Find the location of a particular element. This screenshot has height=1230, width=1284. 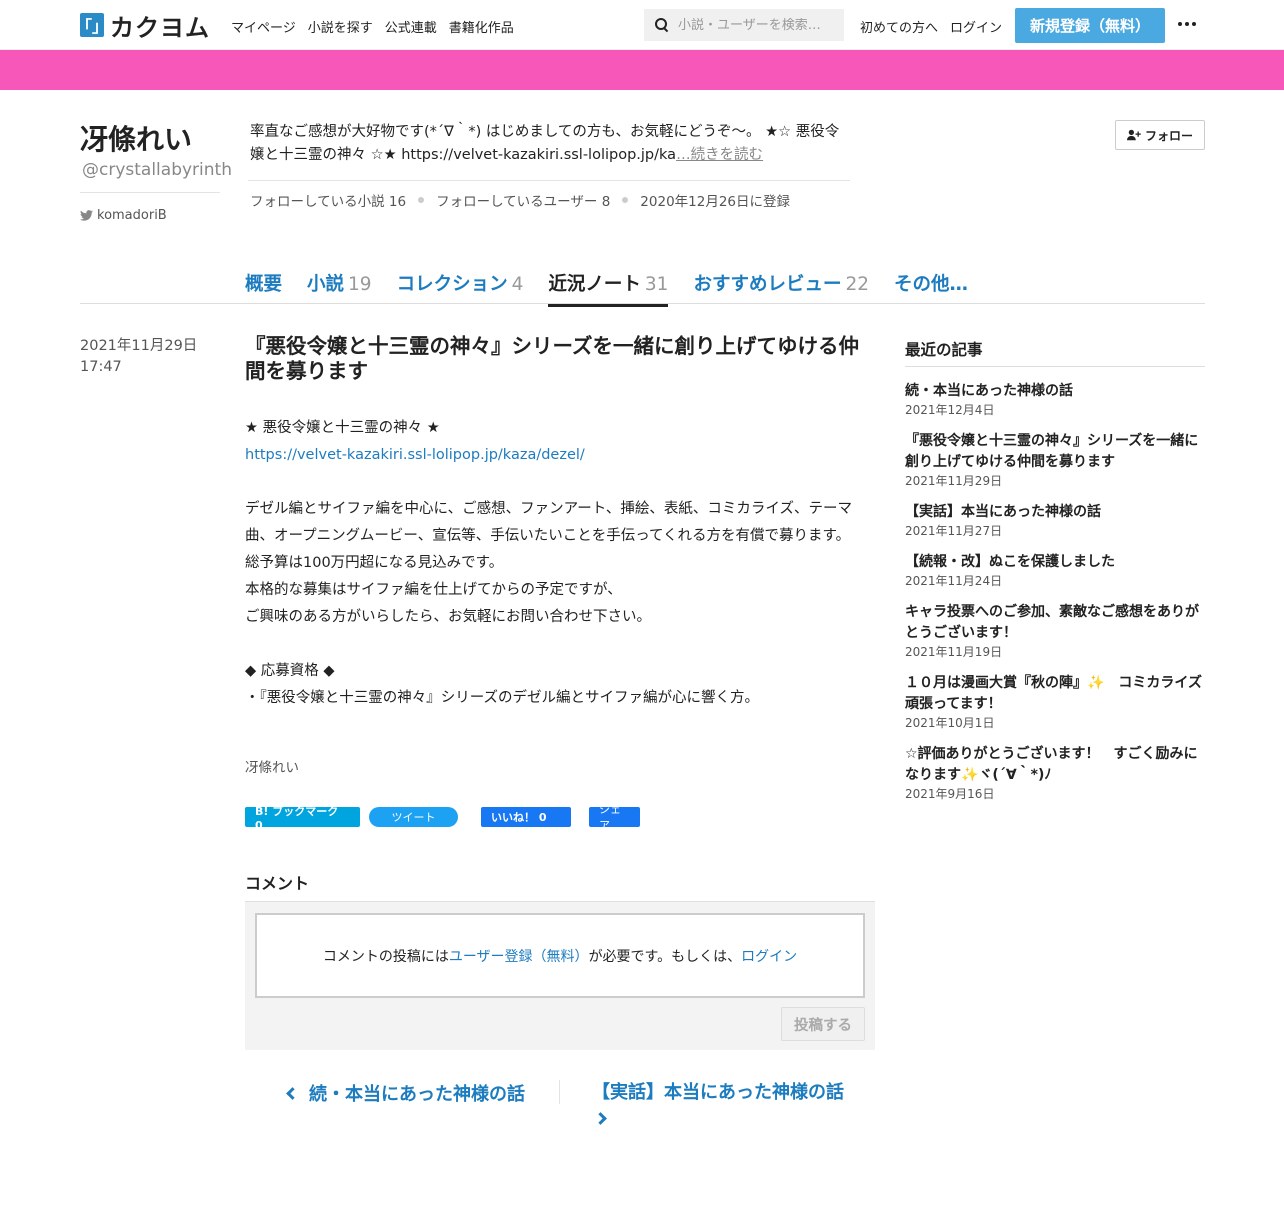

recent-date: 2021年10月1日 is located at coordinates (950, 723).